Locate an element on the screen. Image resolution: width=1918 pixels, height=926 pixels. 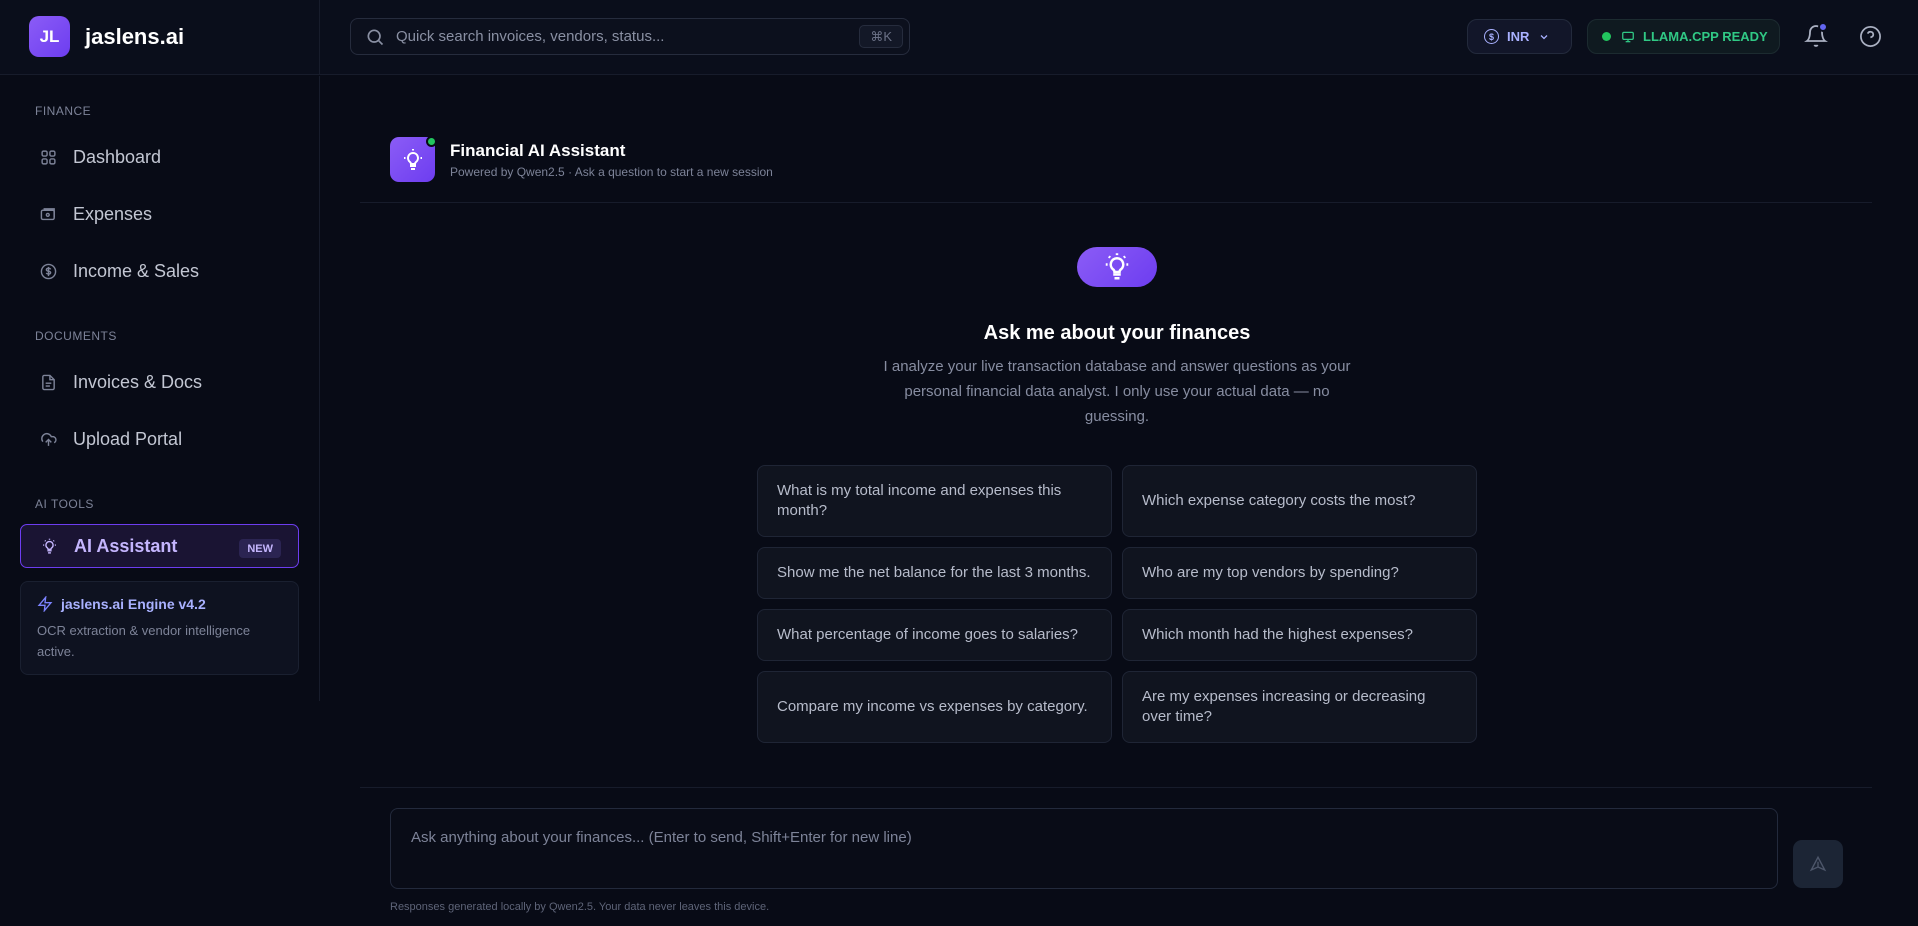
sidebar-item-invoices-docs: Invoices & Docs is located at coordinates (159, 382).